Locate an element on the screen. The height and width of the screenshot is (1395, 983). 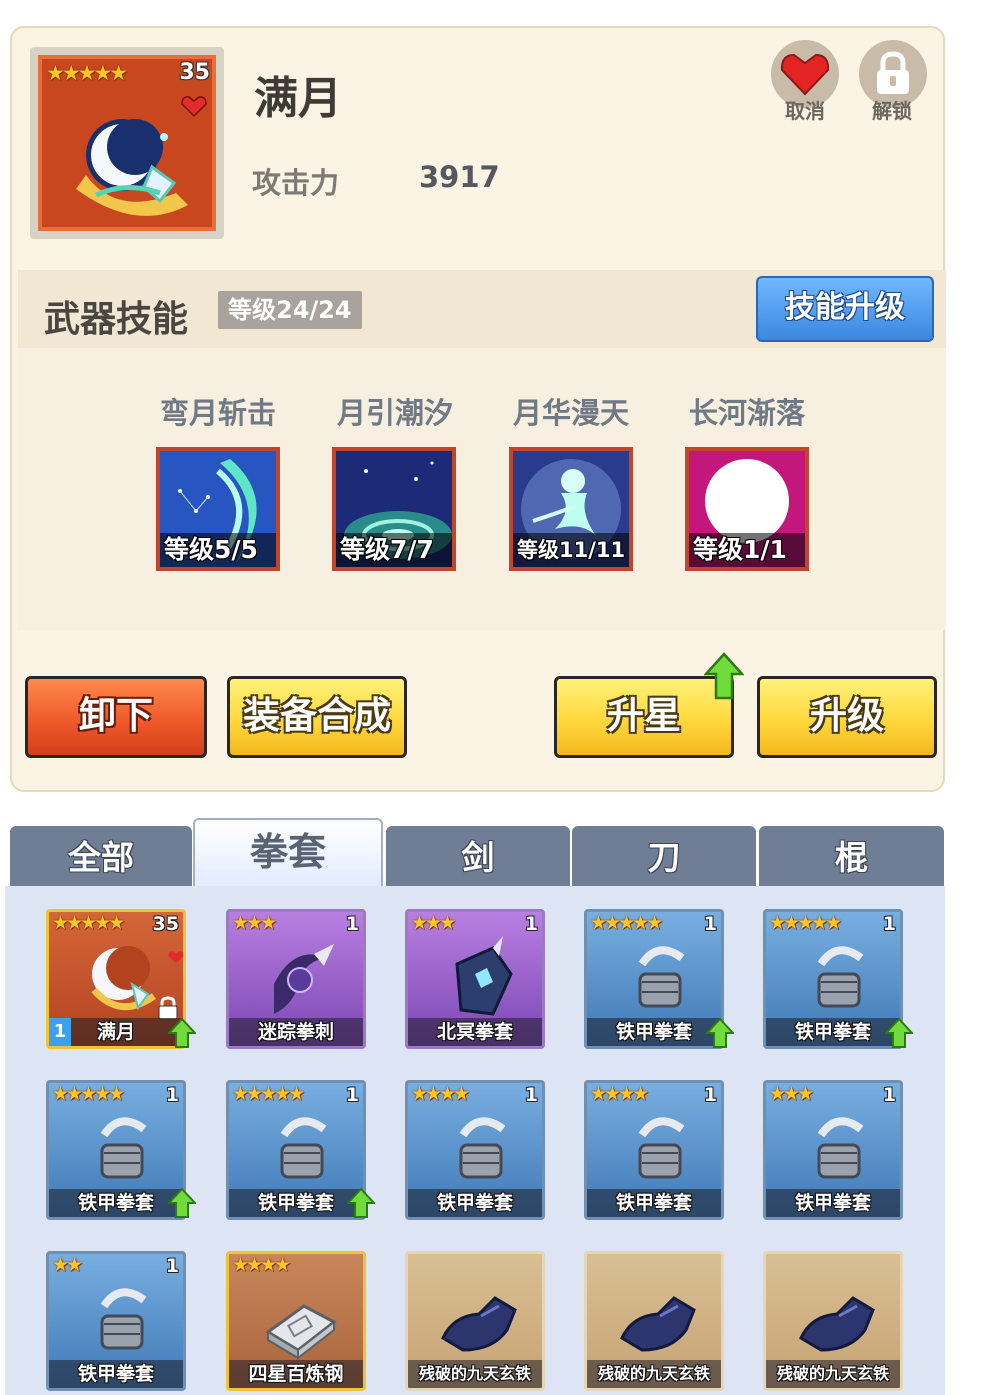
tab-gloves: 拳套 is located at coordinates (288, 853).